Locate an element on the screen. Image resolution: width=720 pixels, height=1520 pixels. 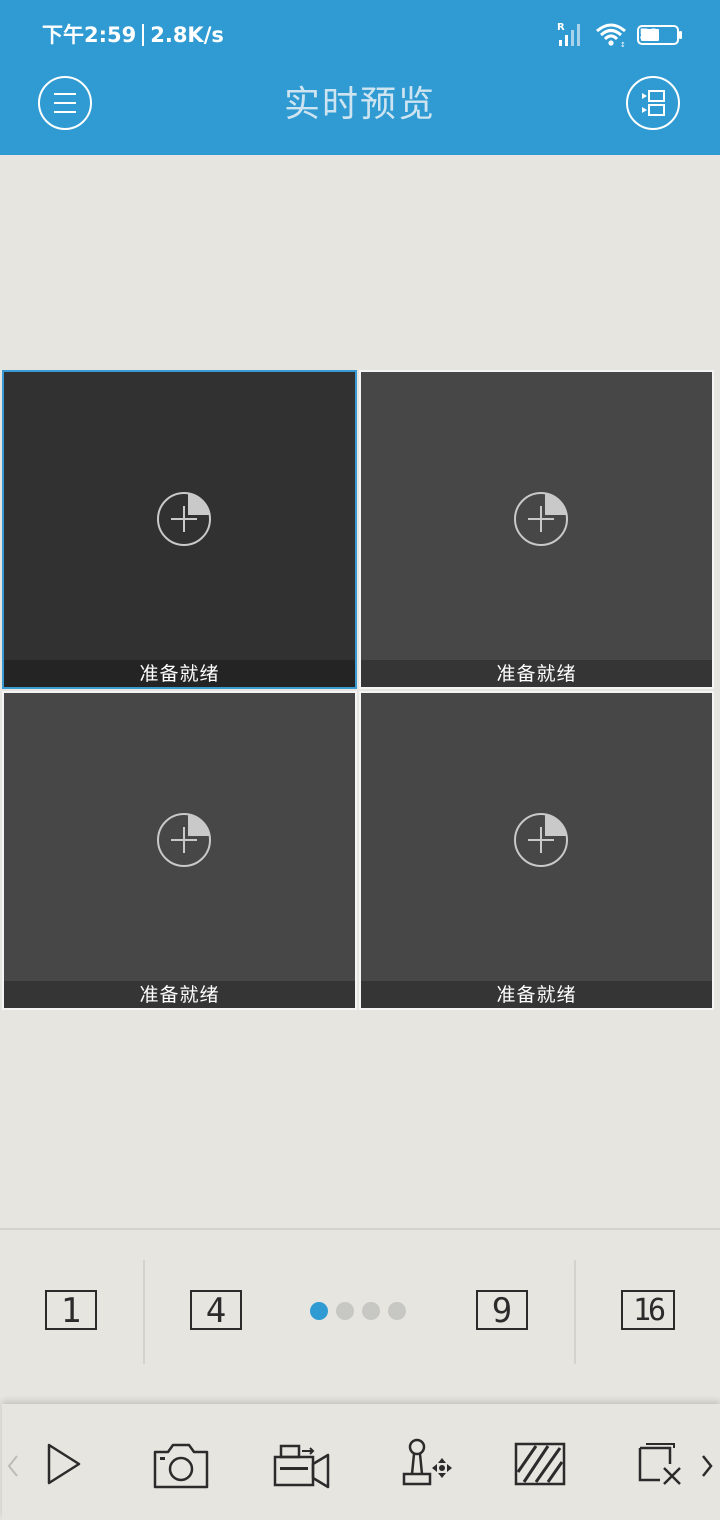
chevron-left-icon is located at coordinates (13, 1466).